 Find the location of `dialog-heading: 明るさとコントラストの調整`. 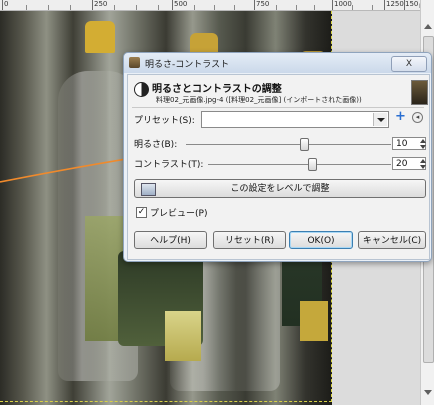

dialog-heading: 明るさとコントラストの調整 is located at coordinates (217, 89).